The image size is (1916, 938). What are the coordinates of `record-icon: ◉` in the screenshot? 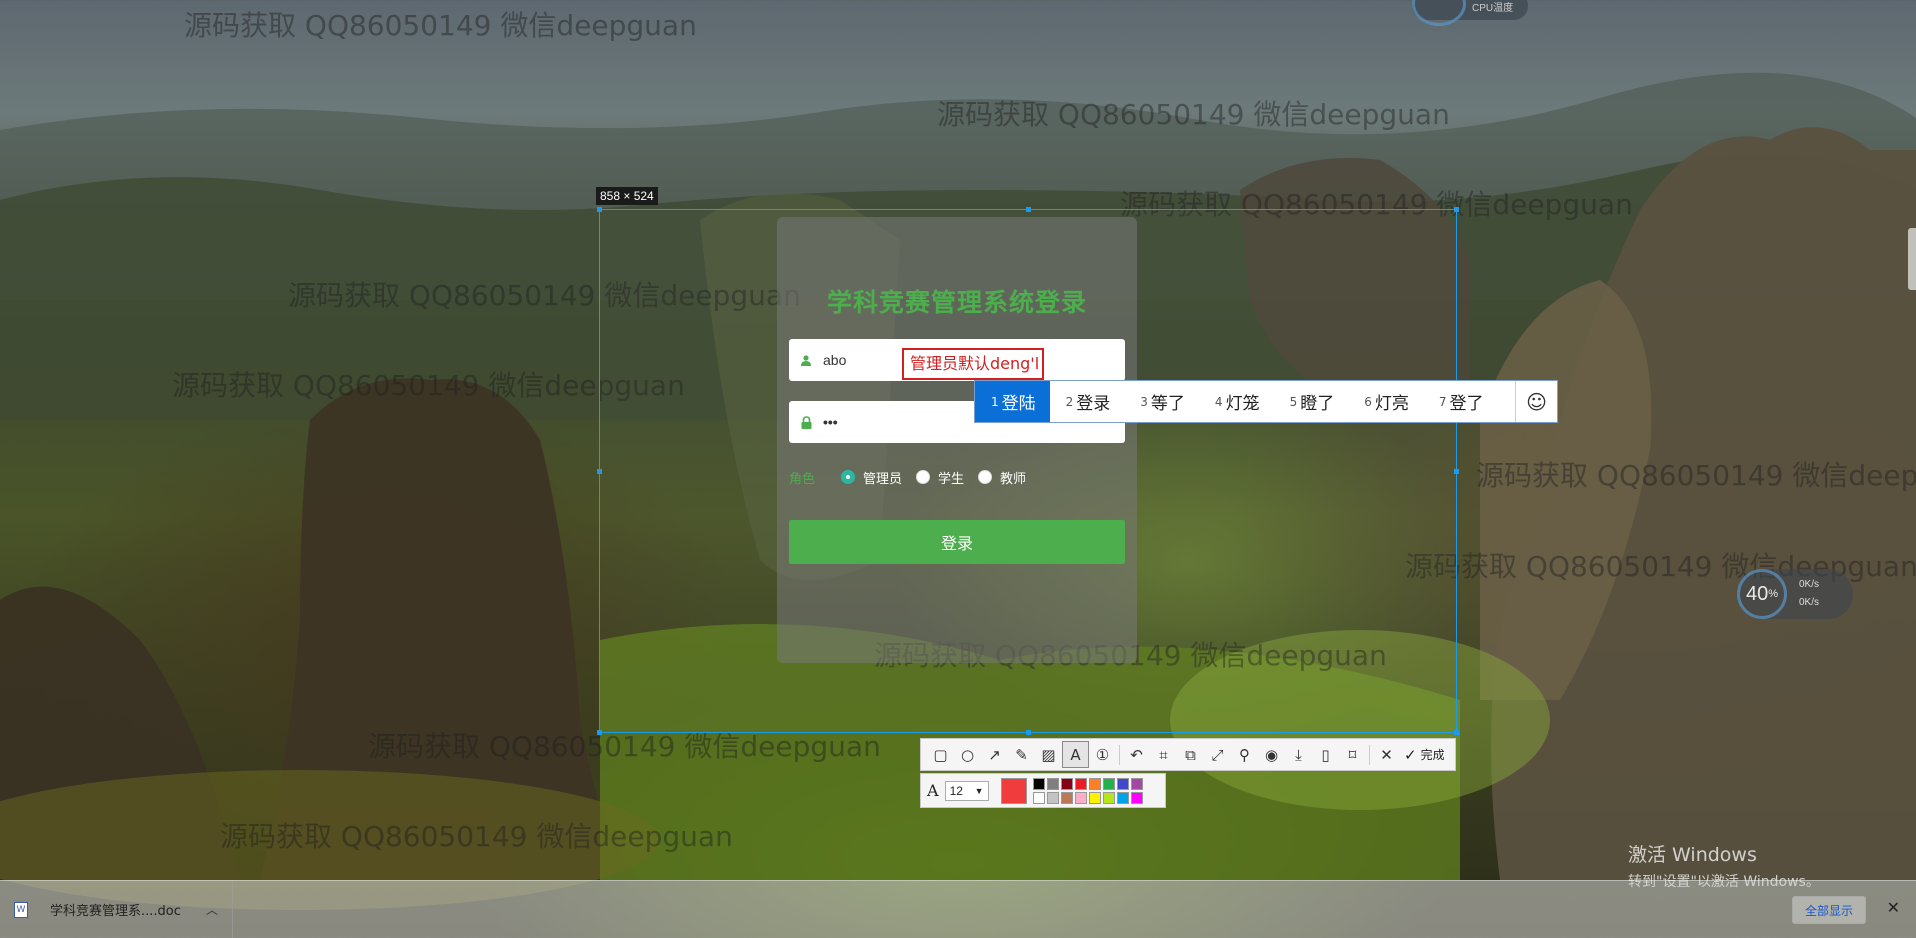 It's located at (1271, 754).